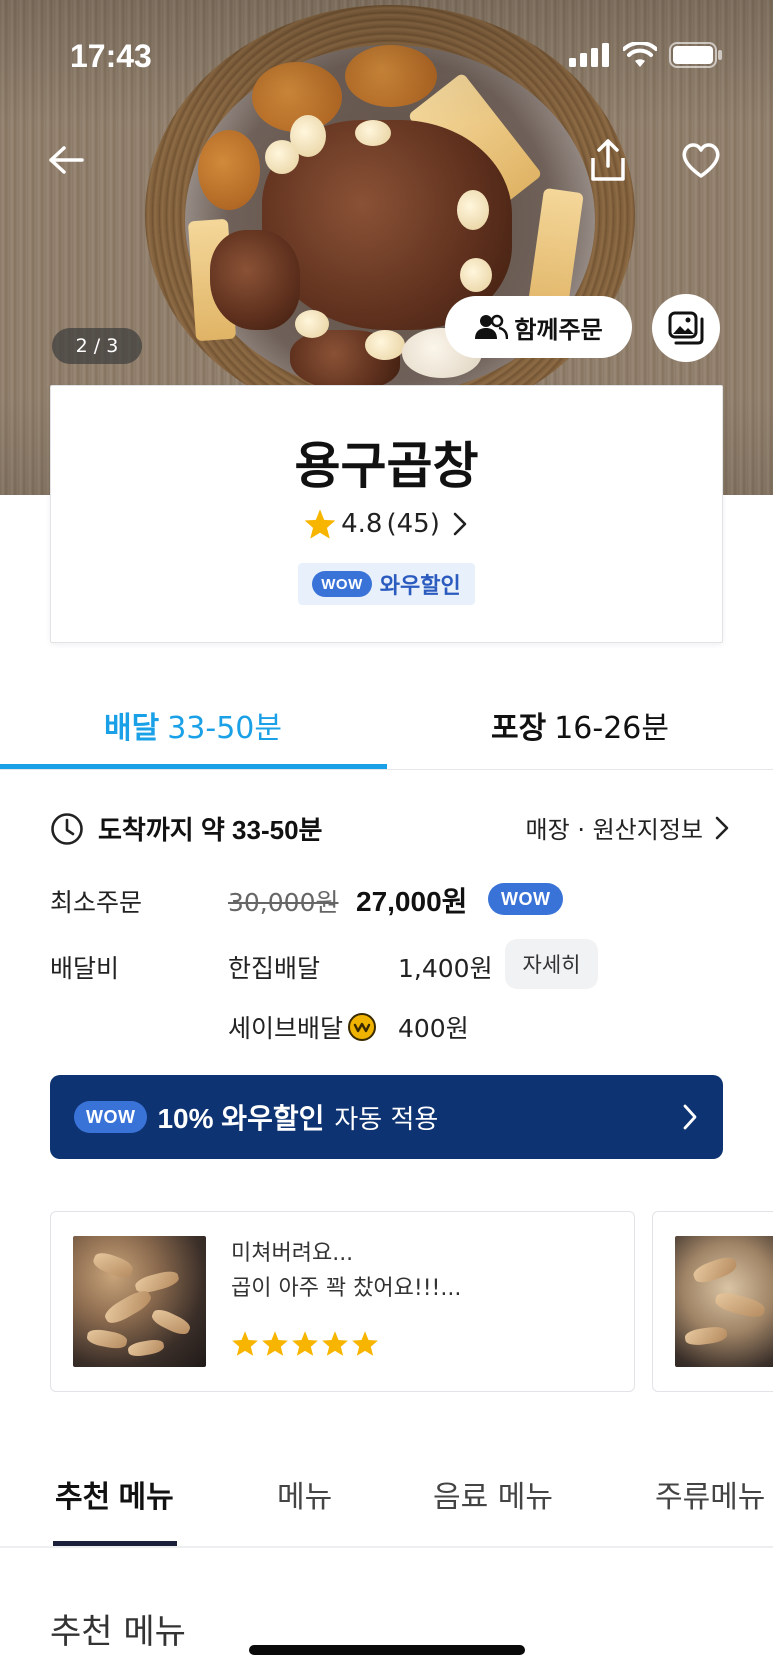  I want to click on active-menu-tab-indicator, so click(115, 1543).